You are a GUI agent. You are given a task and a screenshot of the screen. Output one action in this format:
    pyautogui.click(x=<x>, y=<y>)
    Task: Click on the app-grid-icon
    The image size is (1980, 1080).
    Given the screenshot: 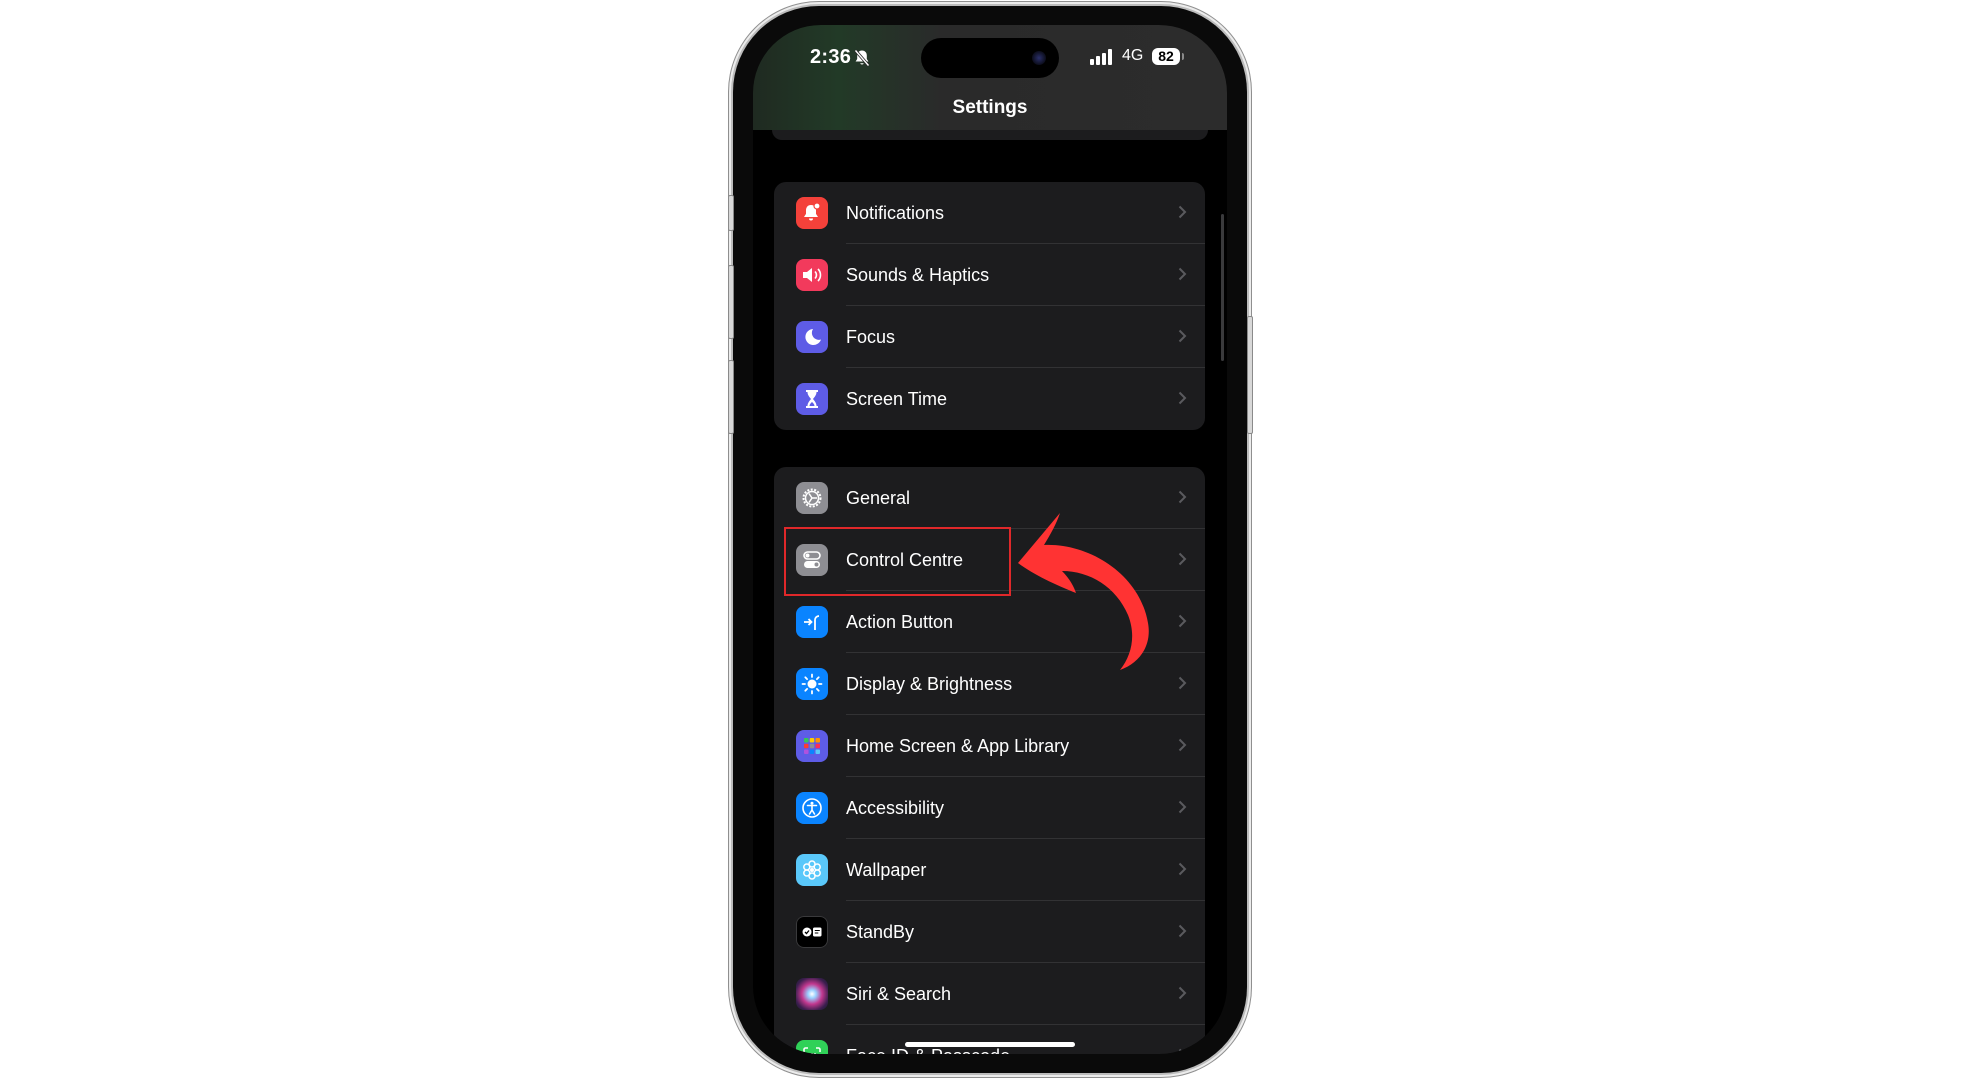 What is the action you would take?
    pyautogui.click(x=812, y=746)
    